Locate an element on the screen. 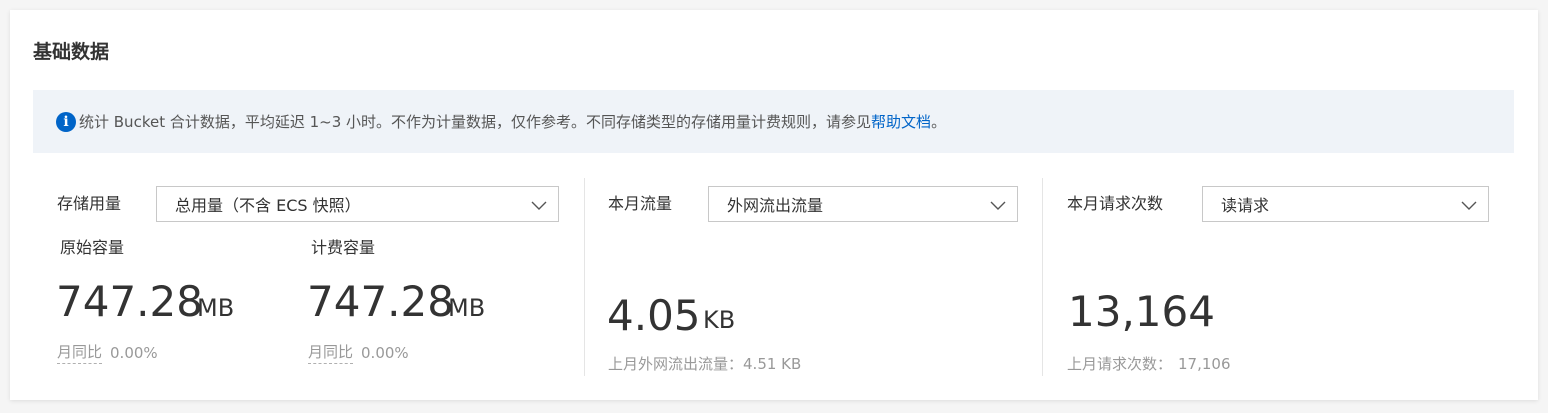 The height and width of the screenshot is (413, 1548). traffic-last-month: 上月外网流出流量：4.51 KB is located at coordinates (704, 364).